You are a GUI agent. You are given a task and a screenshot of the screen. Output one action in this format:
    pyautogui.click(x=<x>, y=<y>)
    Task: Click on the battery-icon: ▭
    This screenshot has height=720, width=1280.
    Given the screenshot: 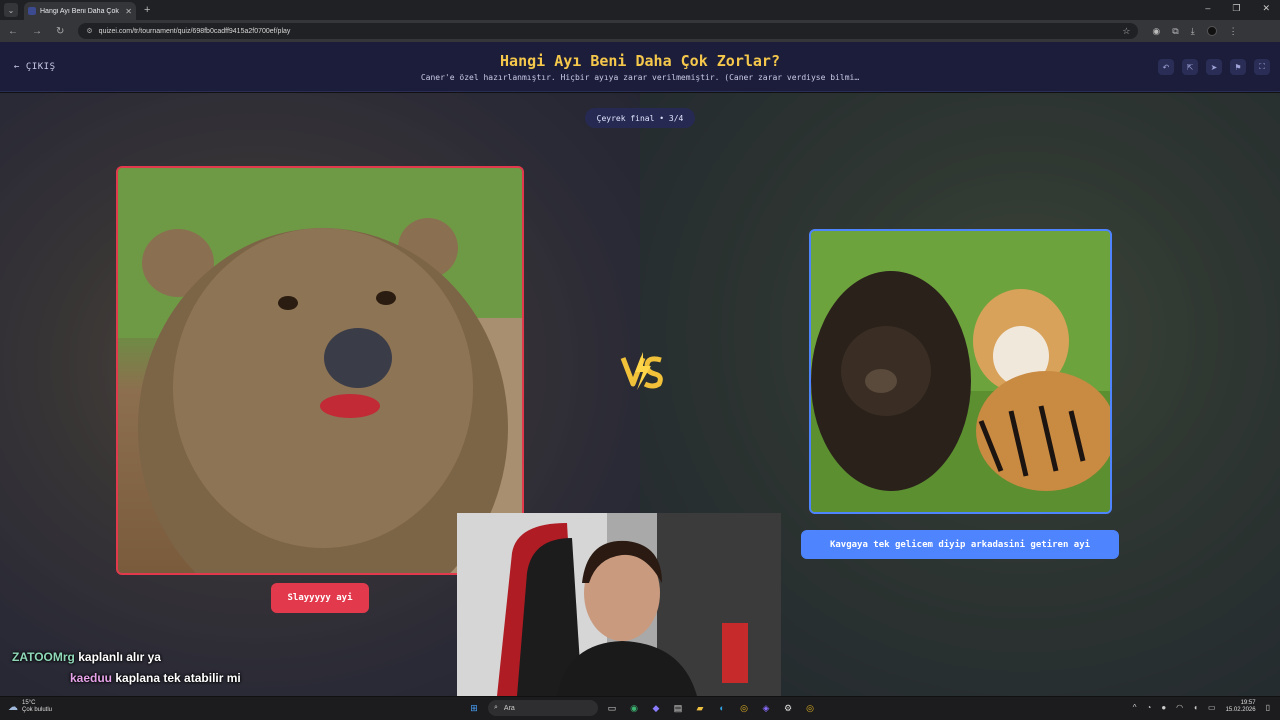 What is the action you would take?
    pyautogui.click(x=1212, y=707)
    